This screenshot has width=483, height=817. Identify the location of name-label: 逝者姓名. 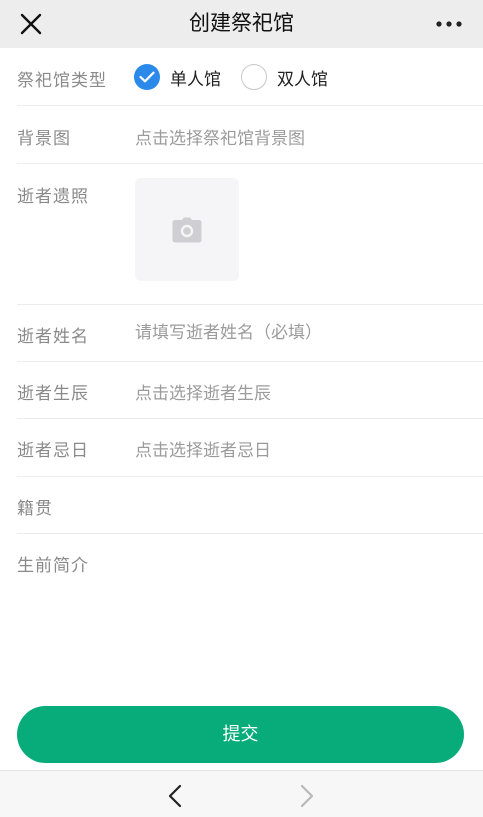
(53, 337).